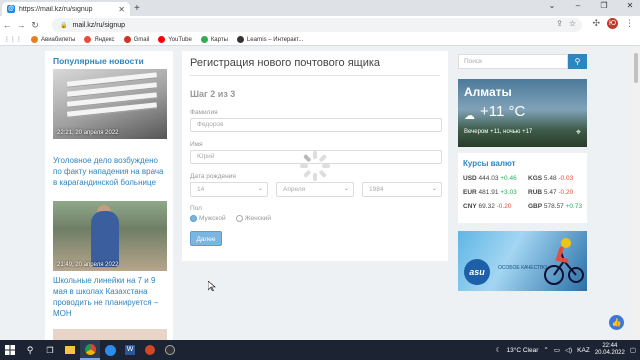 The width and height of the screenshot is (640, 360). I want to click on cloud-icon: ☁, so click(469, 116).